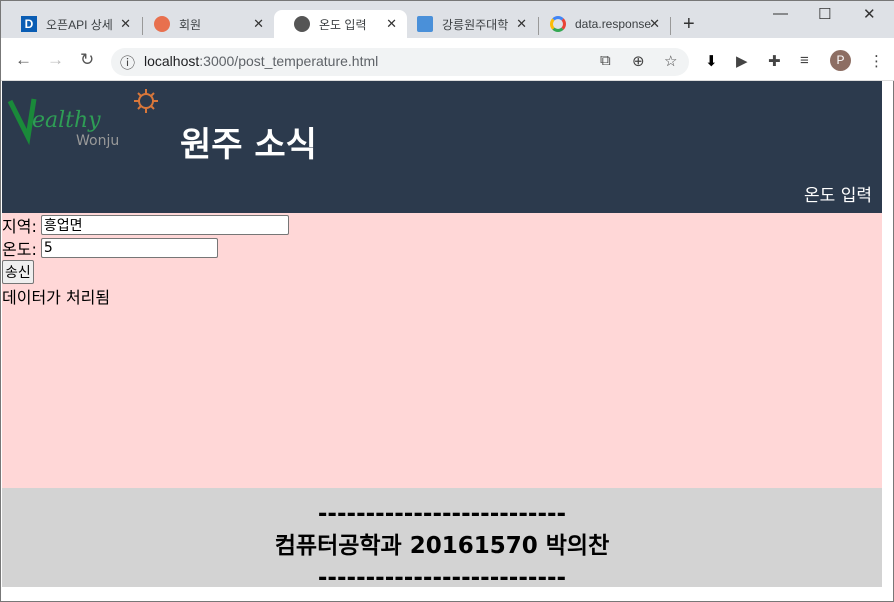 The width and height of the screenshot is (894, 602). Describe the element at coordinates (19, 249) in the screenshot. I see `temperature-label: 온도:` at that location.